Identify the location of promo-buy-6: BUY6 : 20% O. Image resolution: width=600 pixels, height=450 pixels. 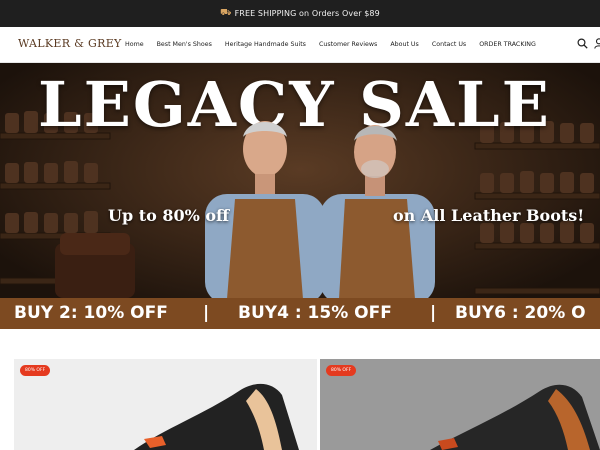
(520, 313).